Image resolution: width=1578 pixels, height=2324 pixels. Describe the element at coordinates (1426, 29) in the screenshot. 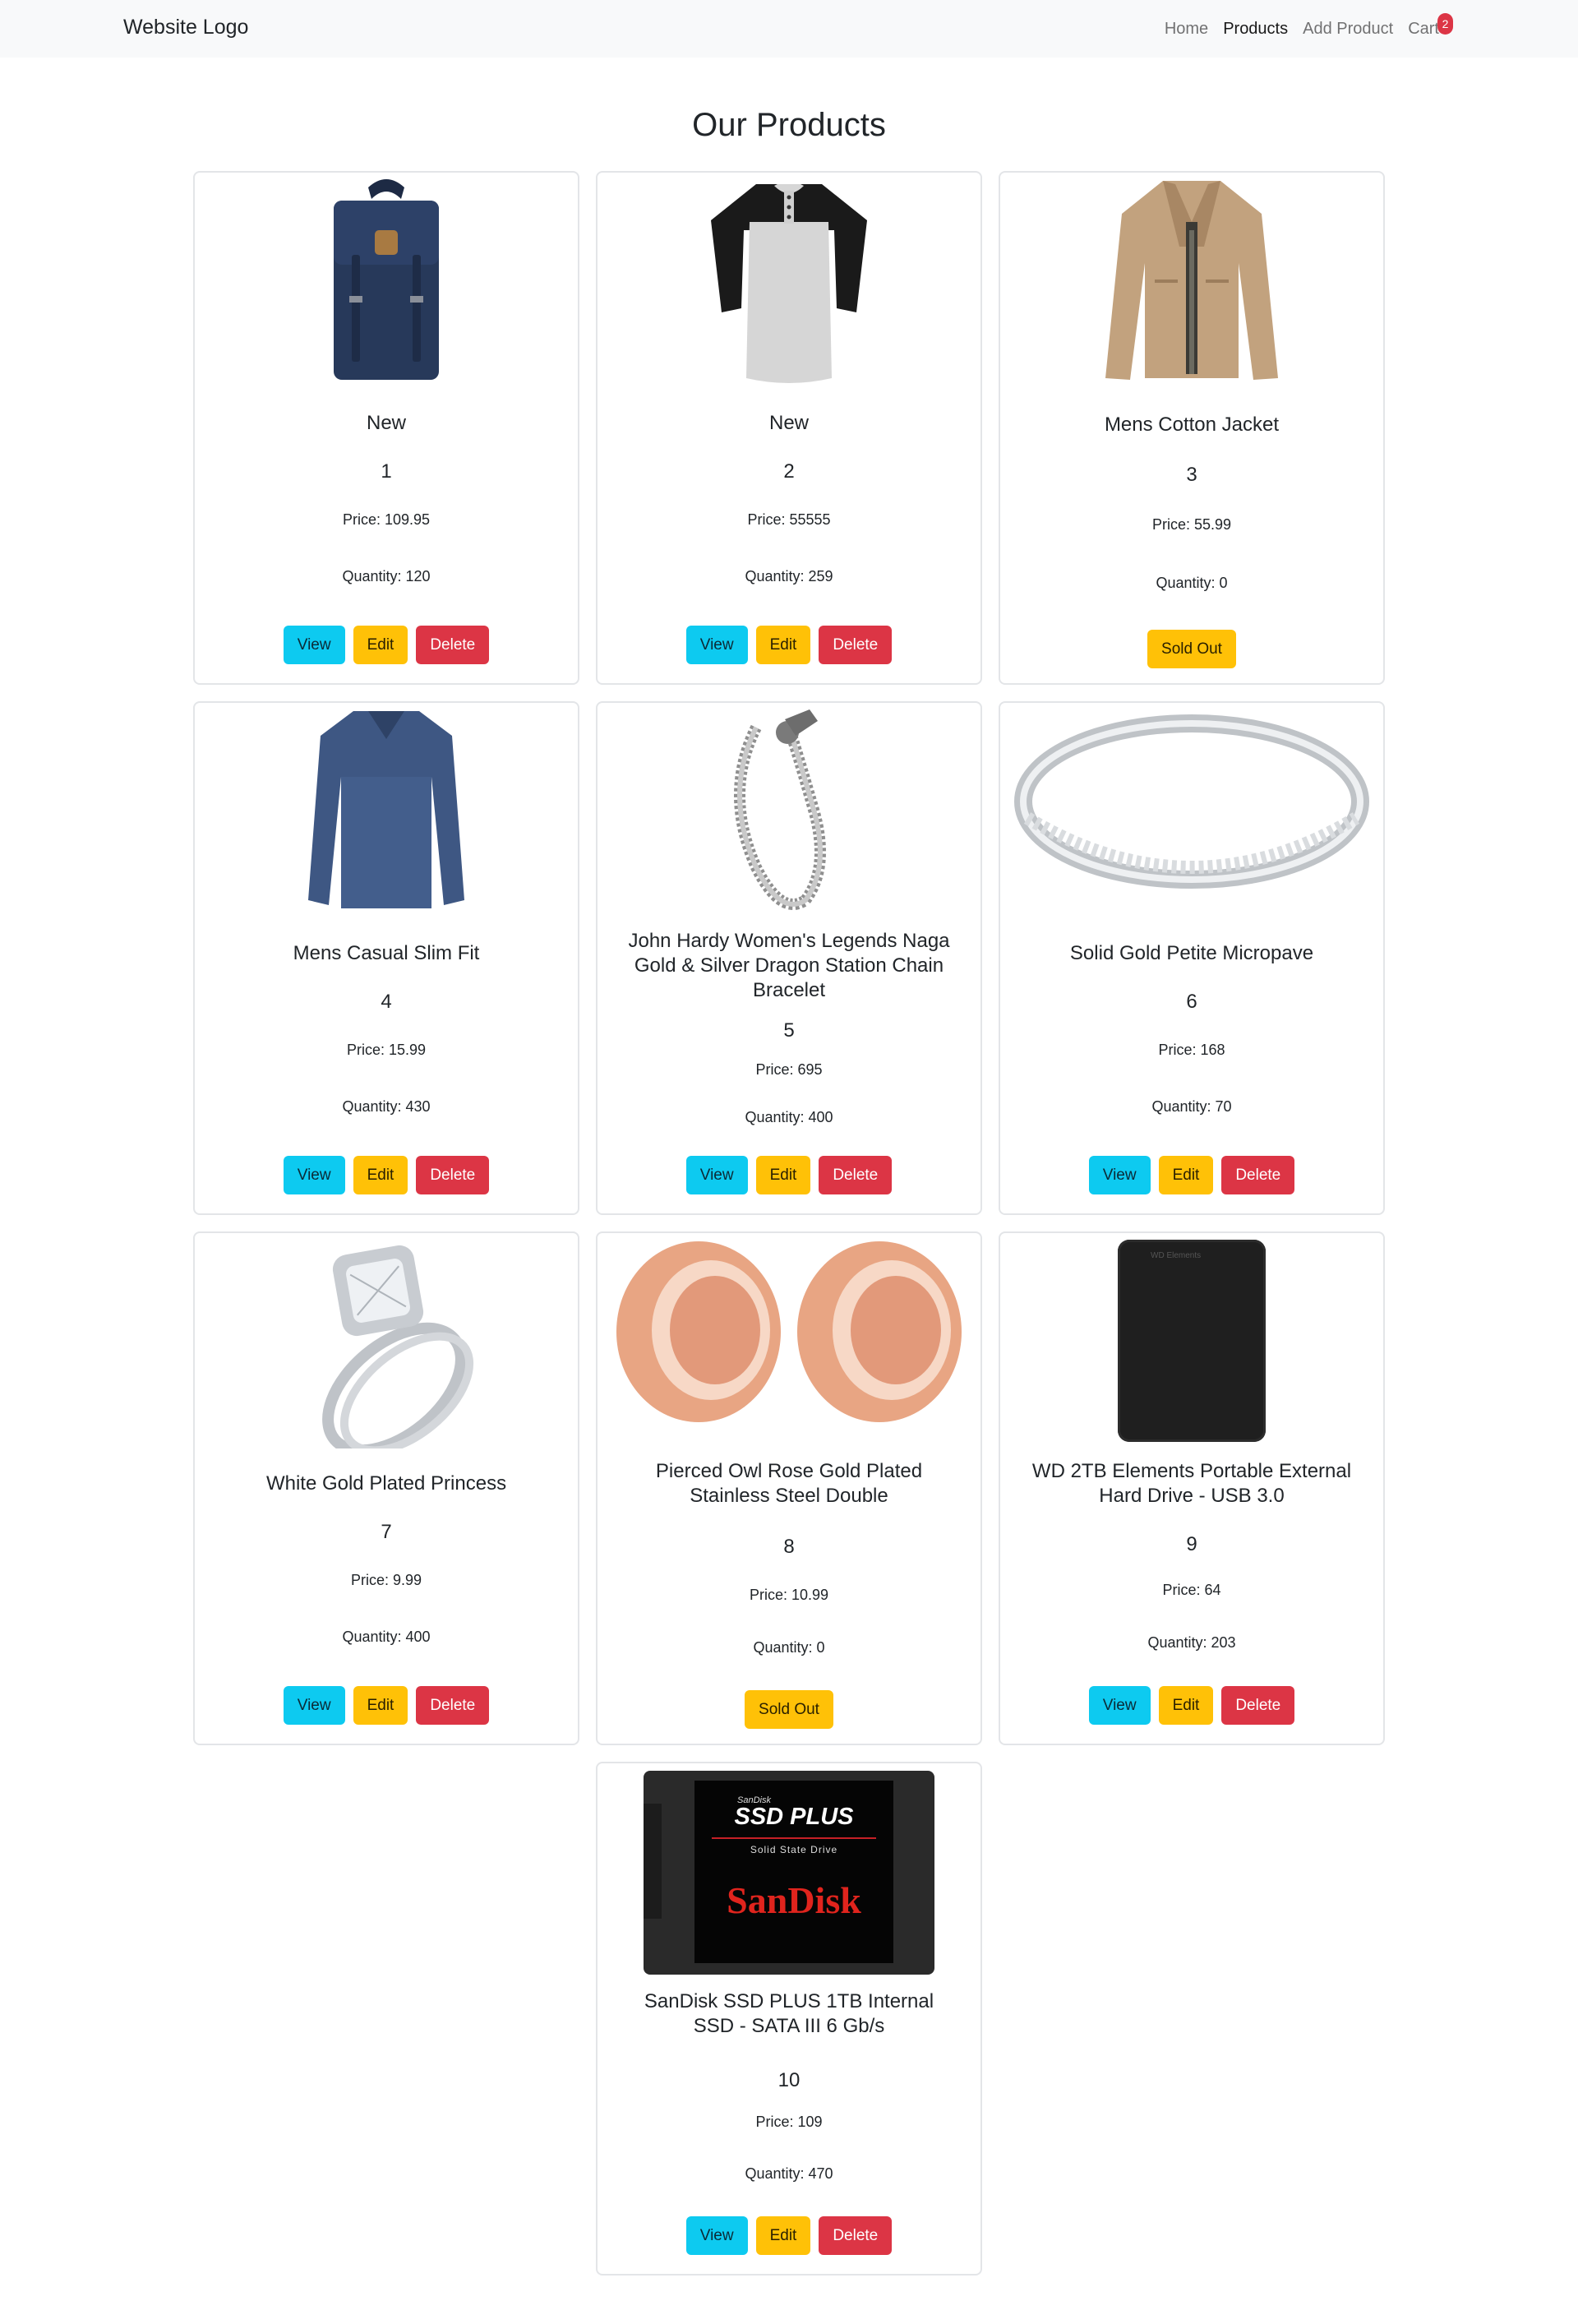

I see `cart-link-wrap: Cart 2` at that location.